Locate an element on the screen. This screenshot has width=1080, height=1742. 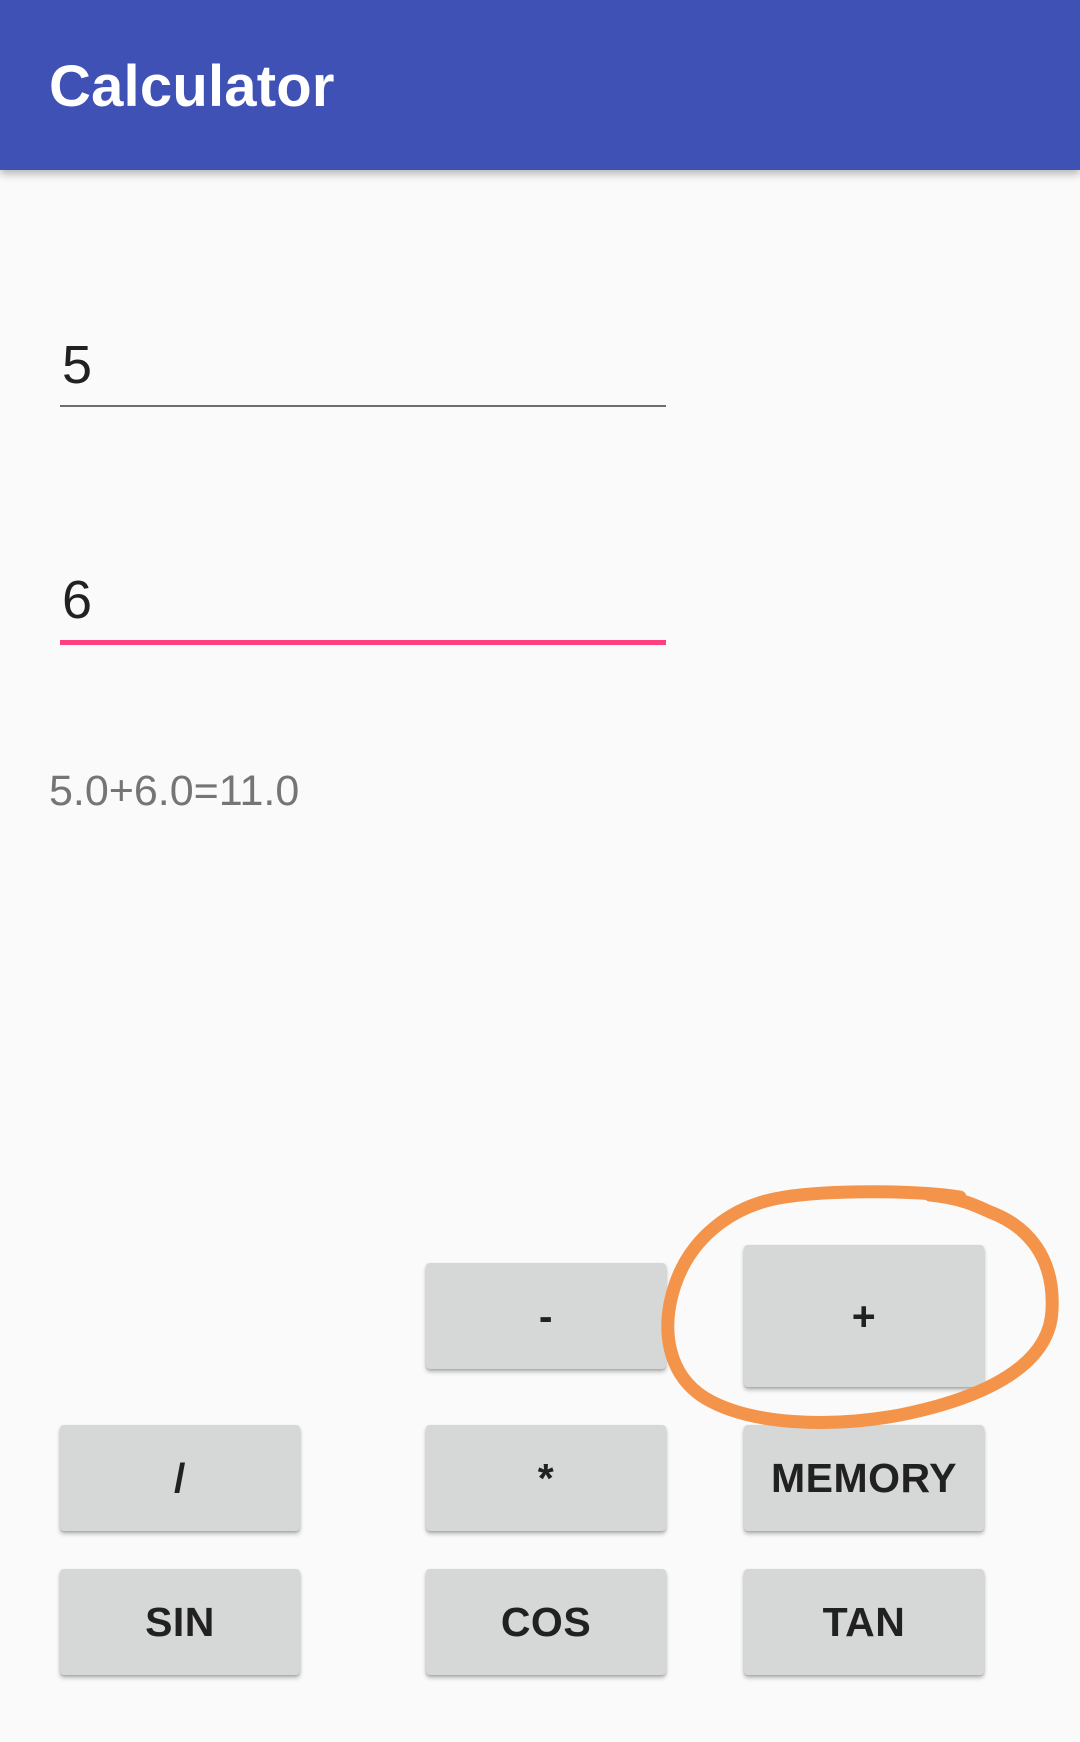
minus-button: - is located at coordinates (546, 1316).